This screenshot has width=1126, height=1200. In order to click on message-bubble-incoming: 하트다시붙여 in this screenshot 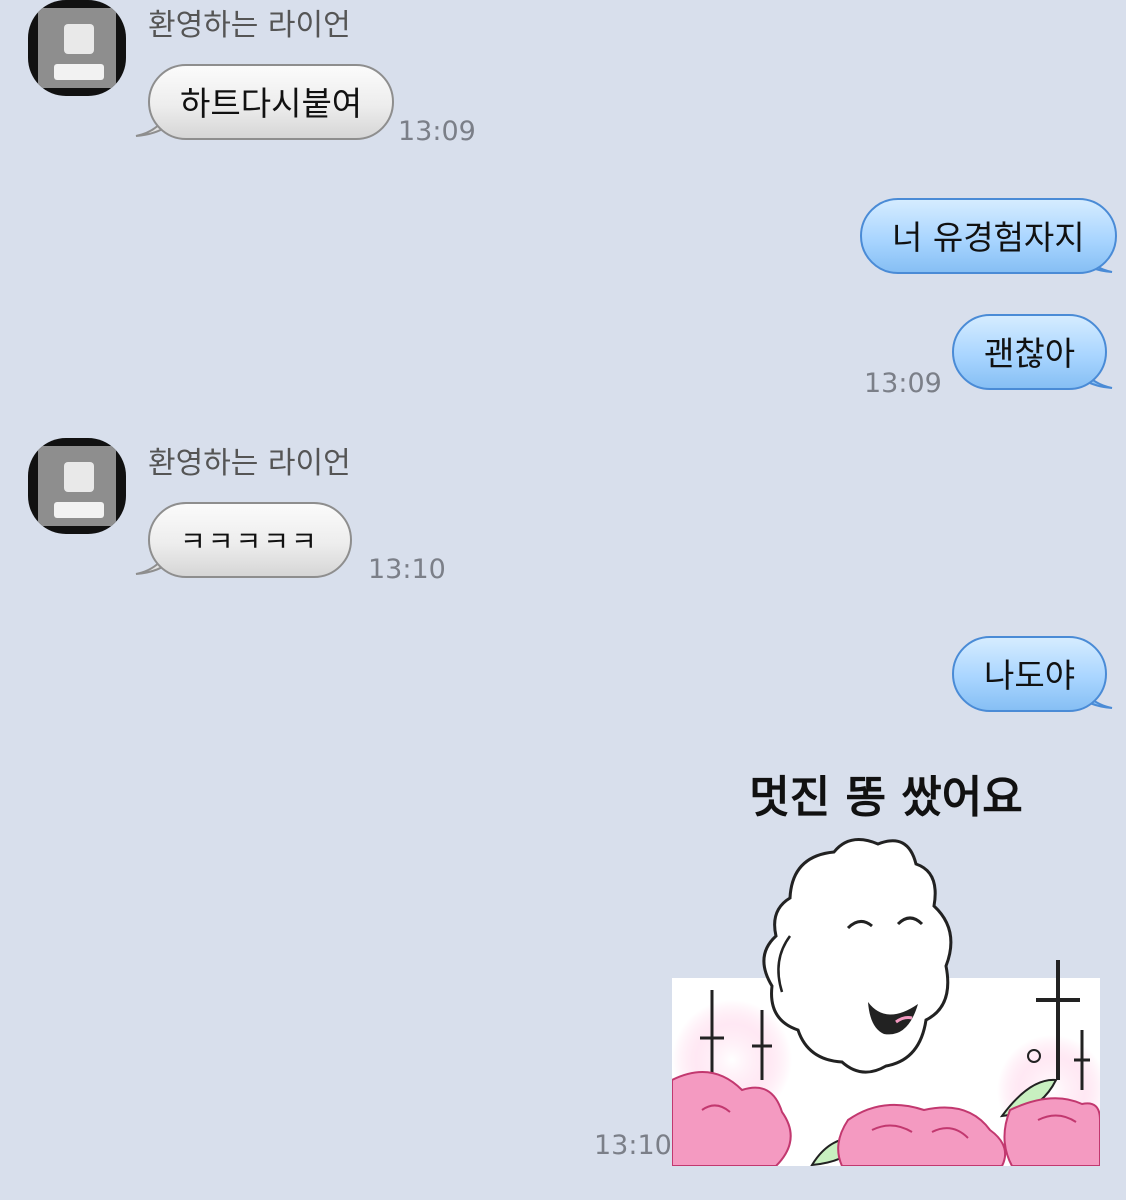, I will do `click(271, 102)`.